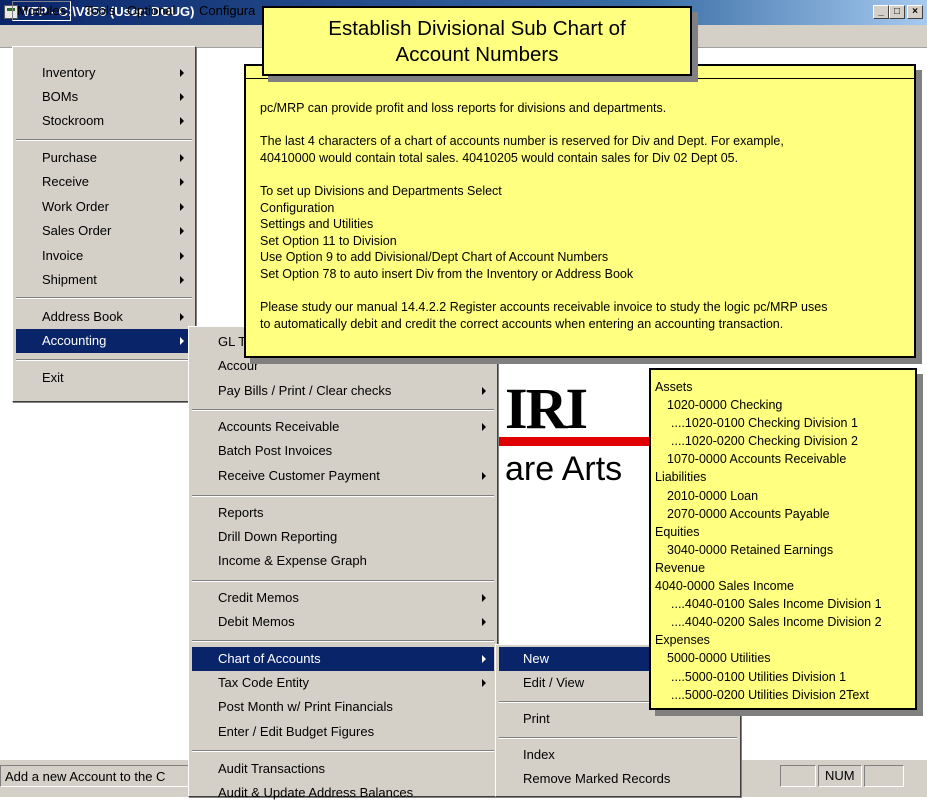  Describe the element at coordinates (104, 97) in the screenshot. I see `menu-item-boms: BOMs` at that location.